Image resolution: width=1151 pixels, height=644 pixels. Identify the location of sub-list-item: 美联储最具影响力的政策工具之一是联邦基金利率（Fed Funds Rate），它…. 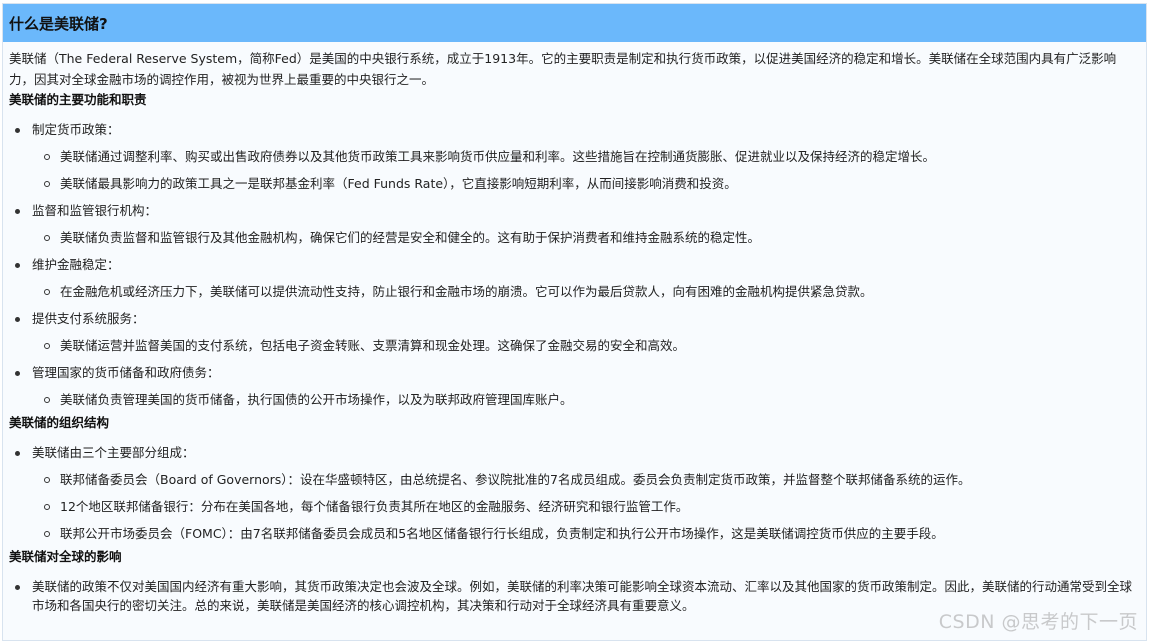
(586, 183).